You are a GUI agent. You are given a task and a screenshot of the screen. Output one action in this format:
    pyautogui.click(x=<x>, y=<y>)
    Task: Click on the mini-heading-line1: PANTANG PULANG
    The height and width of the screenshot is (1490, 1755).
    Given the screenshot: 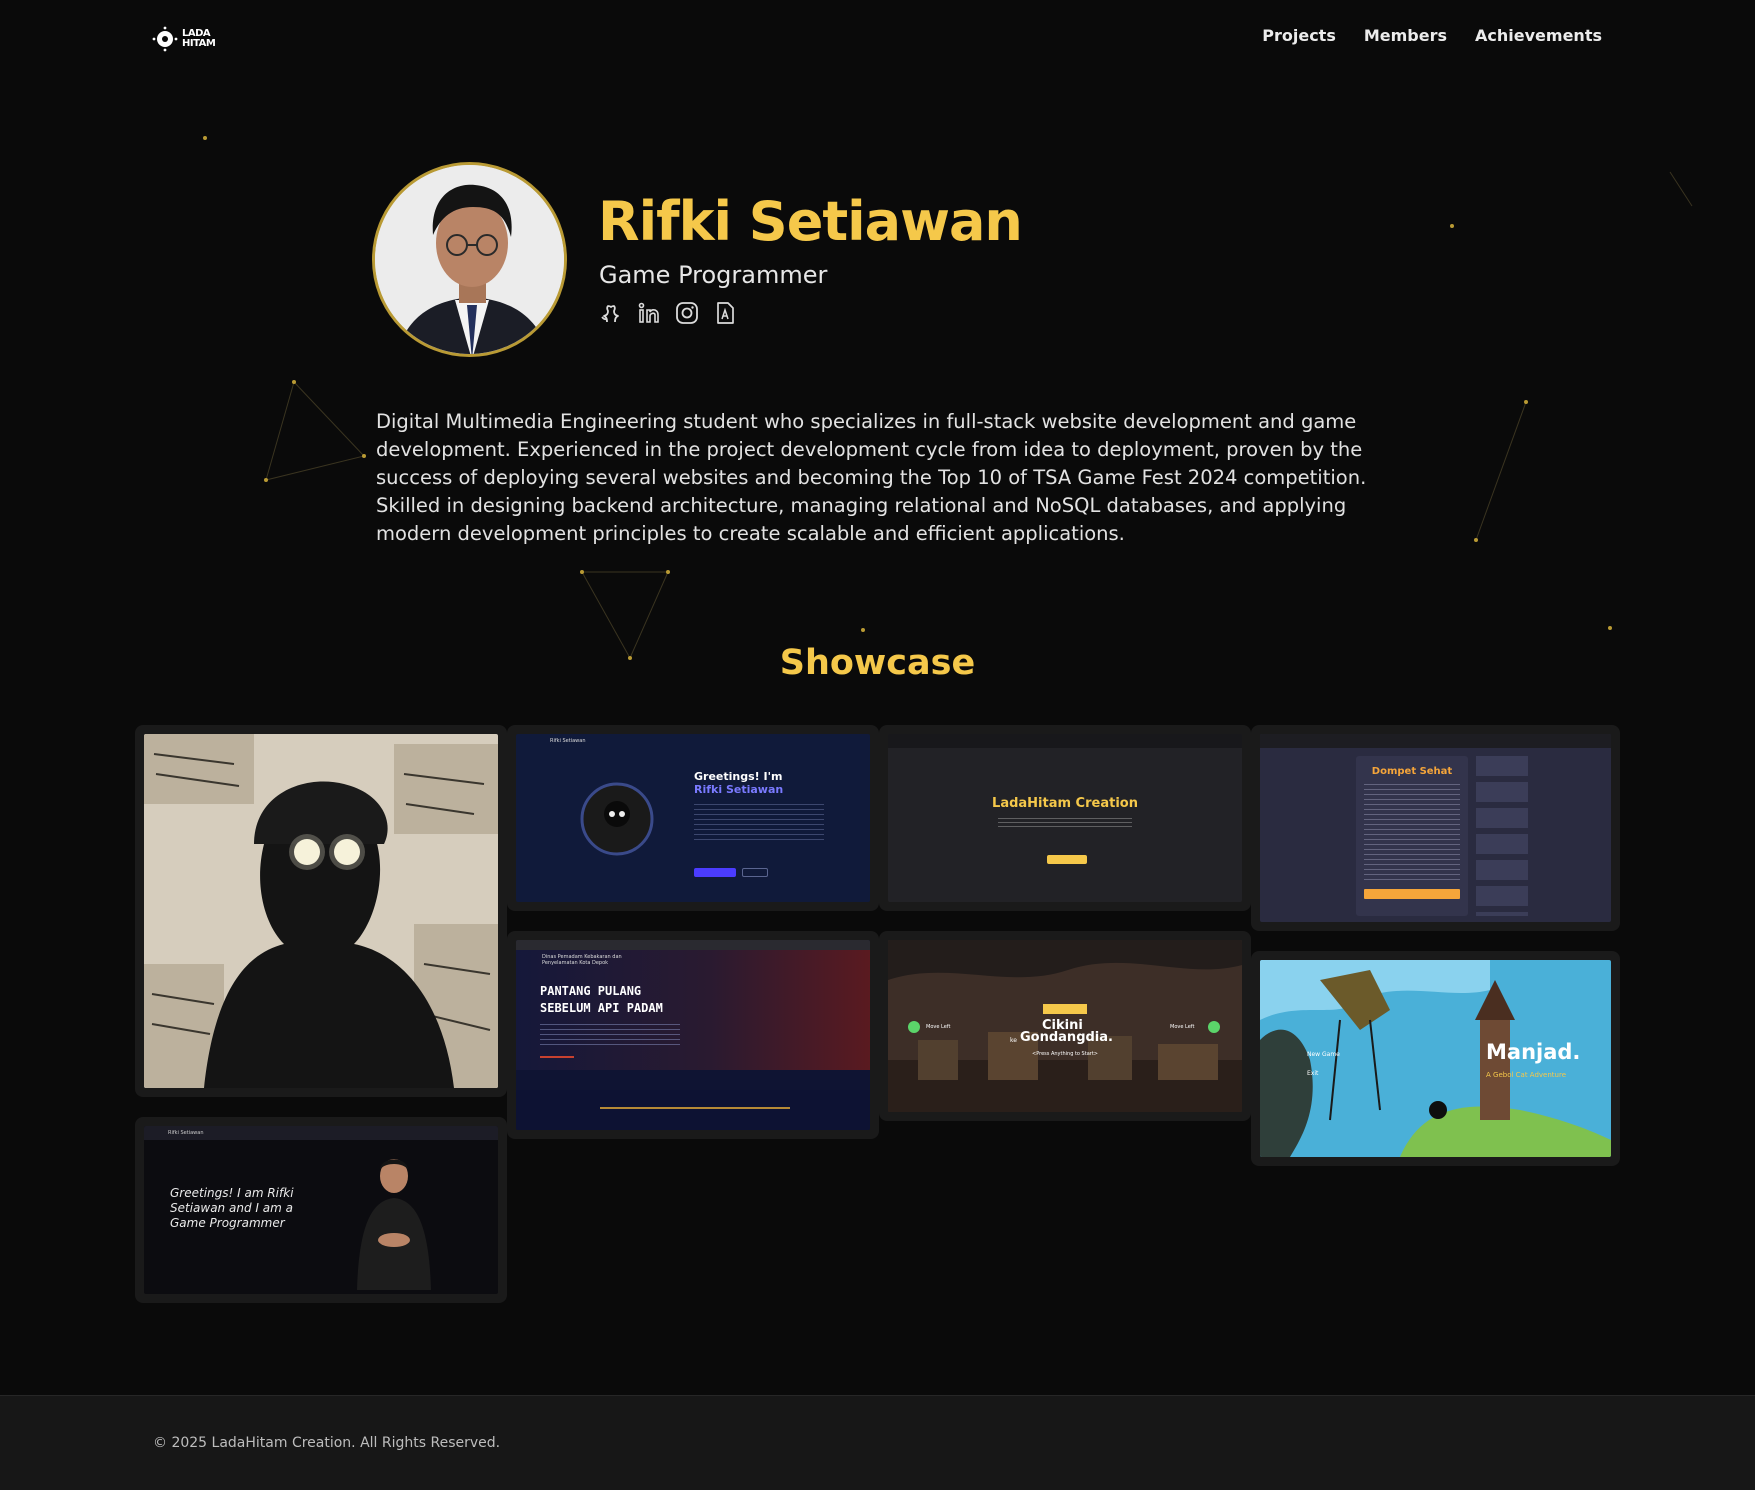 What is the action you would take?
    pyautogui.click(x=591, y=991)
    